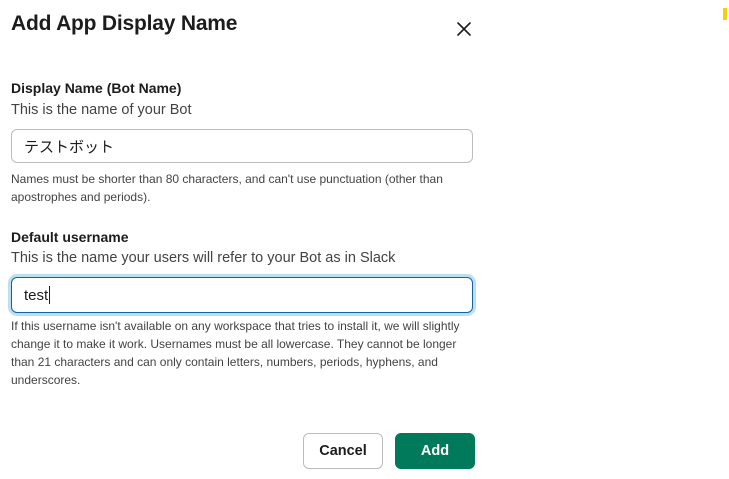  Describe the element at coordinates (96, 88) in the screenshot. I see `display-name-label: Display Name (Bot Name)` at that location.